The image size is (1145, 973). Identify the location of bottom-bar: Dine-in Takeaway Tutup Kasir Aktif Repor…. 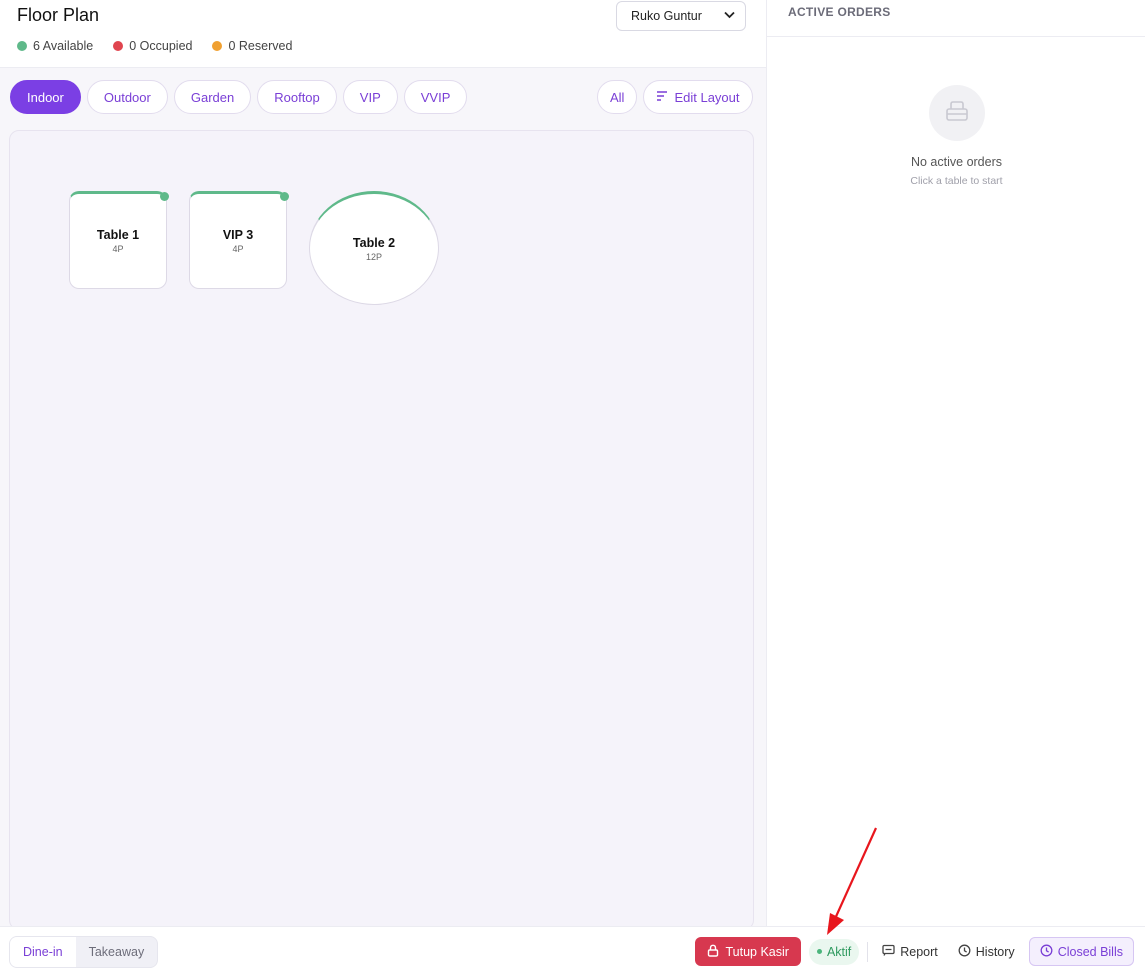
(572, 949).